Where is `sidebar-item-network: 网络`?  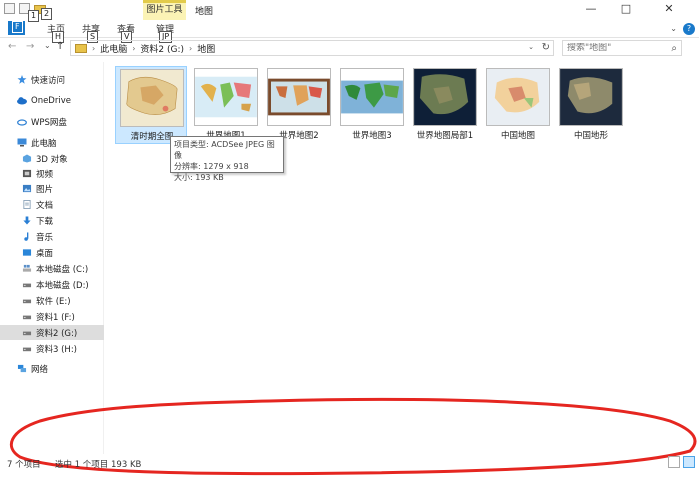 sidebar-item-network: 网络 is located at coordinates (52, 368).